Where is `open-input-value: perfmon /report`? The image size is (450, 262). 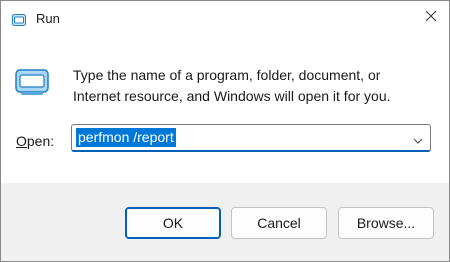 open-input-value: perfmon /report is located at coordinates (126, 137).